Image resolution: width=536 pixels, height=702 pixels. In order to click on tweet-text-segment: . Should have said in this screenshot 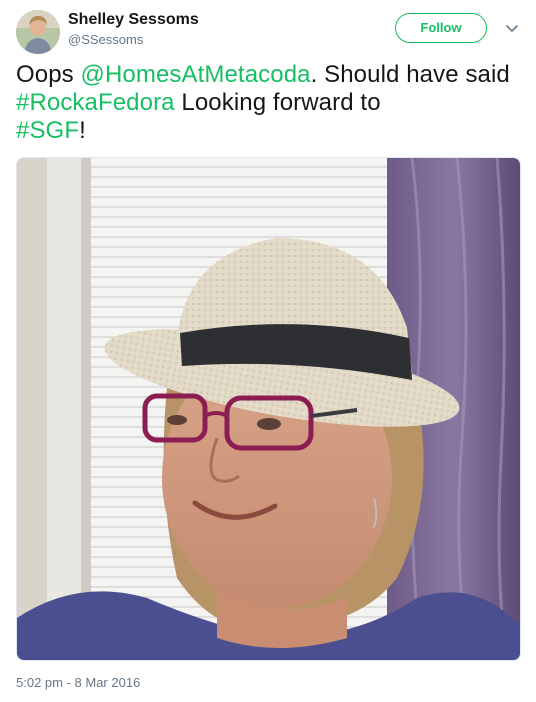, I will do `click(410, 74)`.